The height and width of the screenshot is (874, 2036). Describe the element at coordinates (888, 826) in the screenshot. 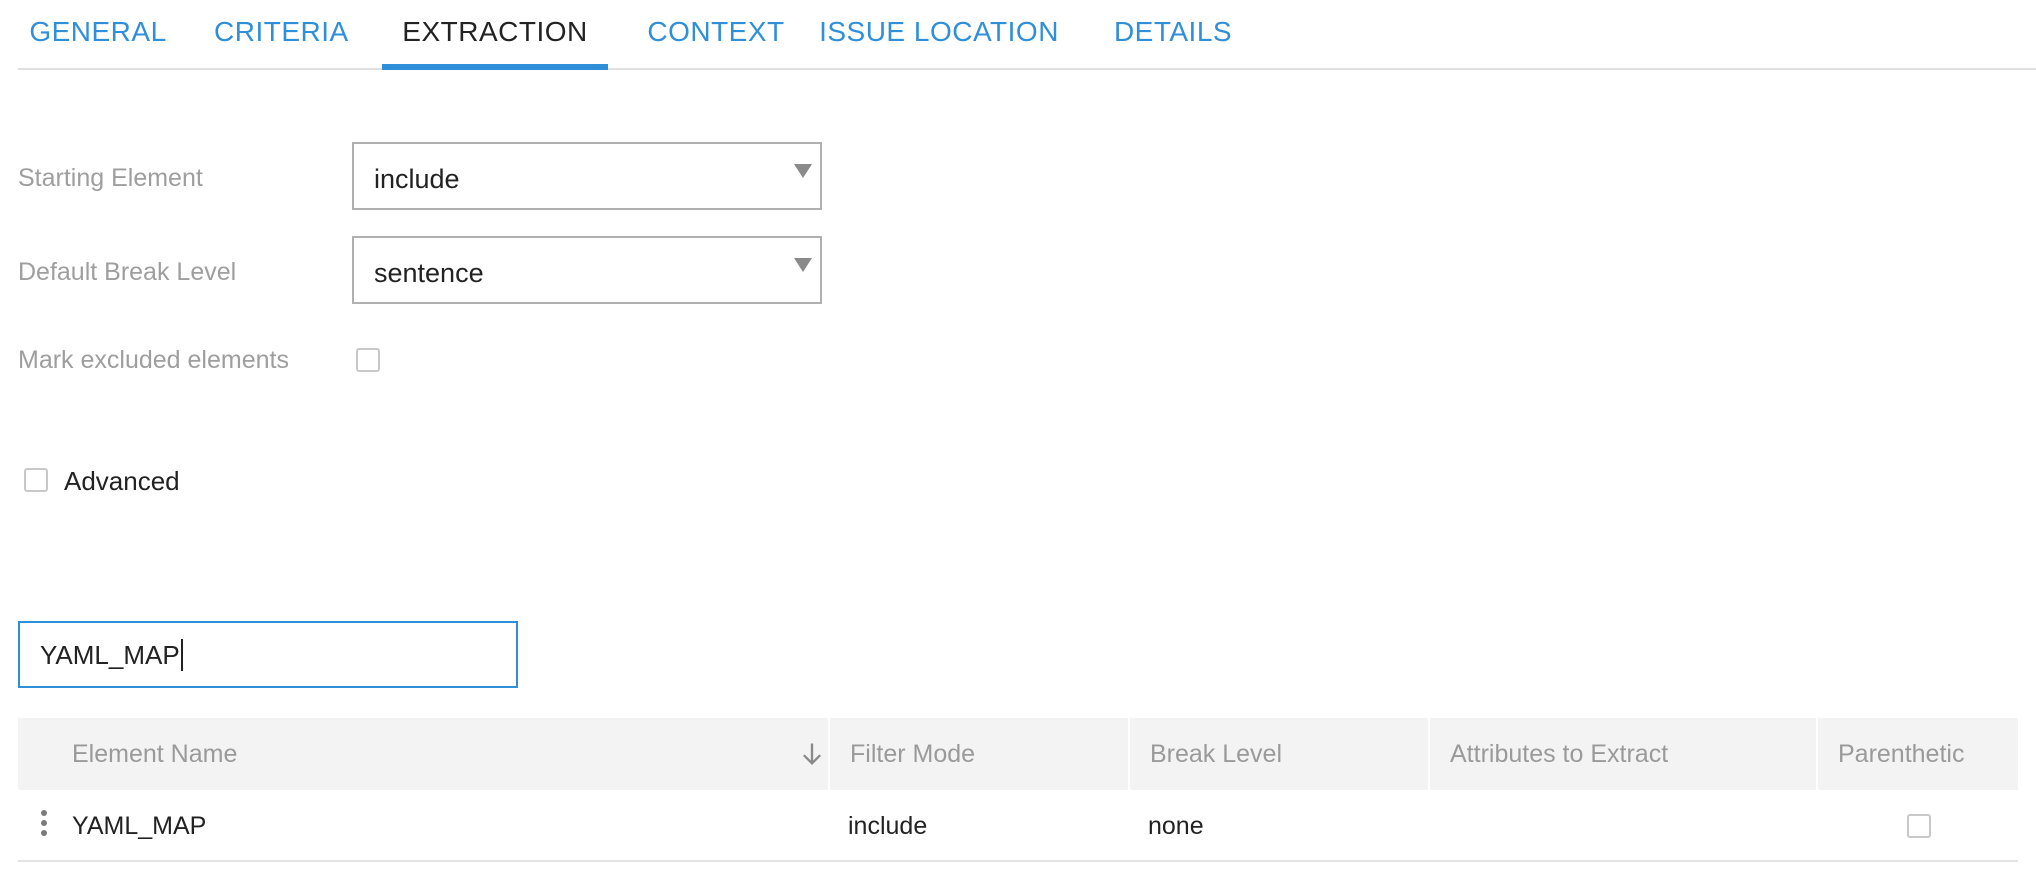

I see `cell-filter-mode: include` at that location.